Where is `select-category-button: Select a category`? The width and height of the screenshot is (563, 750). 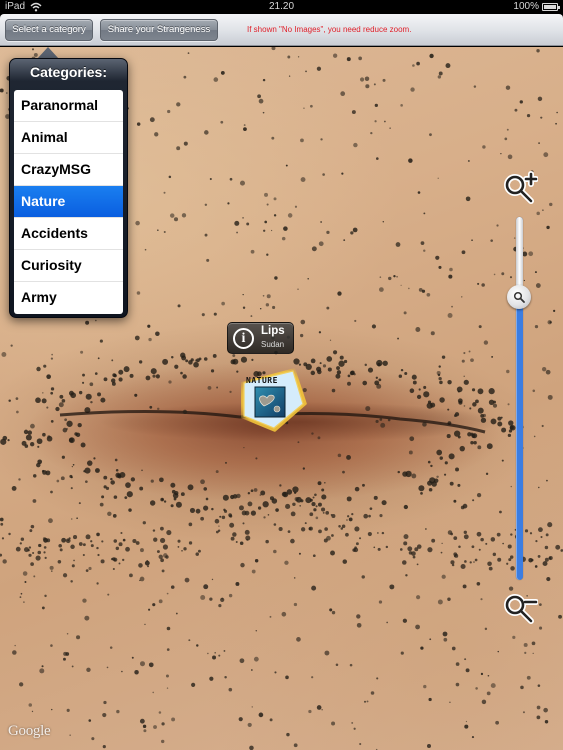 select-category-button: Select a category is located at coordinates (49, 30).